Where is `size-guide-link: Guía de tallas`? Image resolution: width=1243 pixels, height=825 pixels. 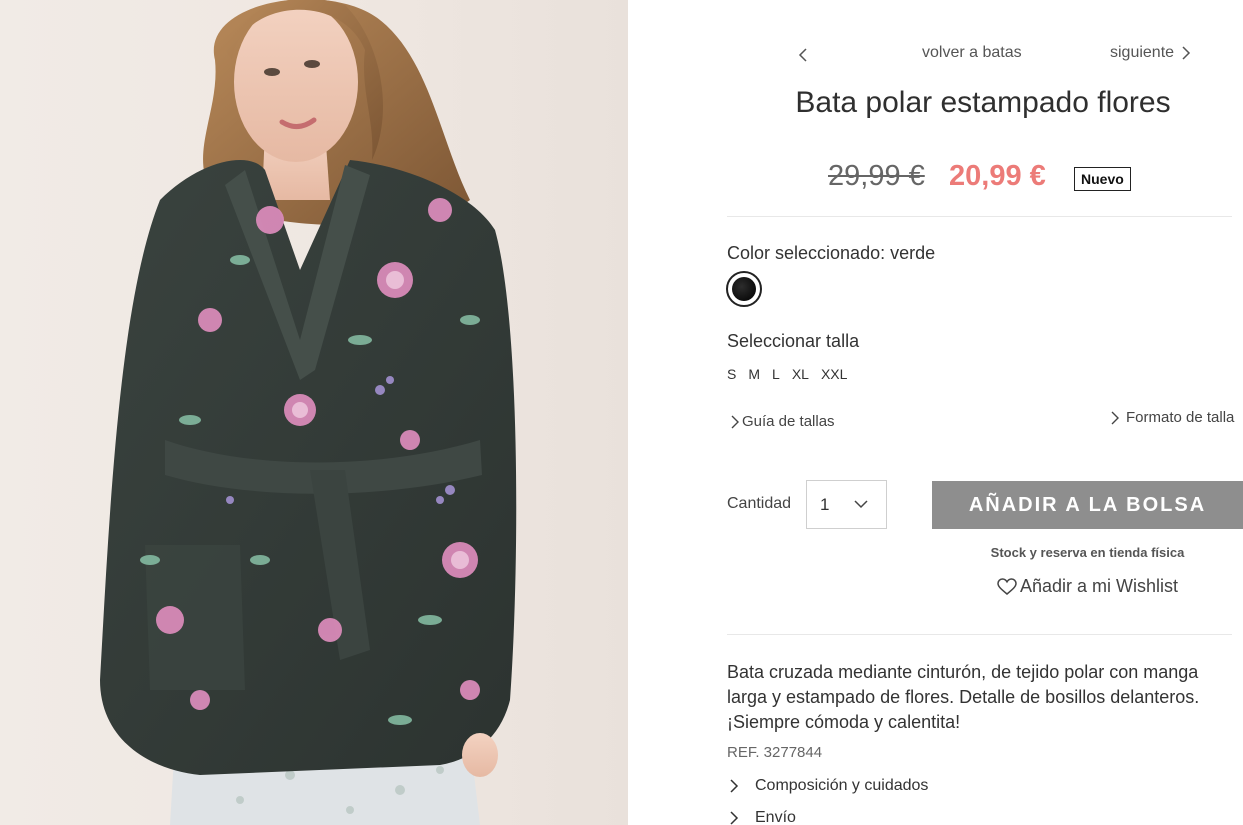
size-guide-link: Guía de tallas is located at coordinates (781, 421).